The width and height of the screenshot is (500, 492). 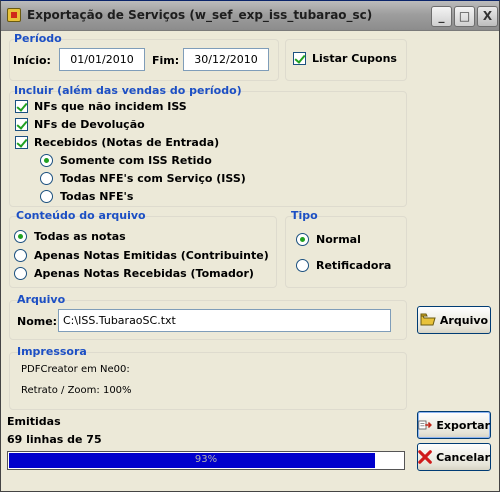 I want to click on exportar-label: Exportar, so click(x=463, y=425).